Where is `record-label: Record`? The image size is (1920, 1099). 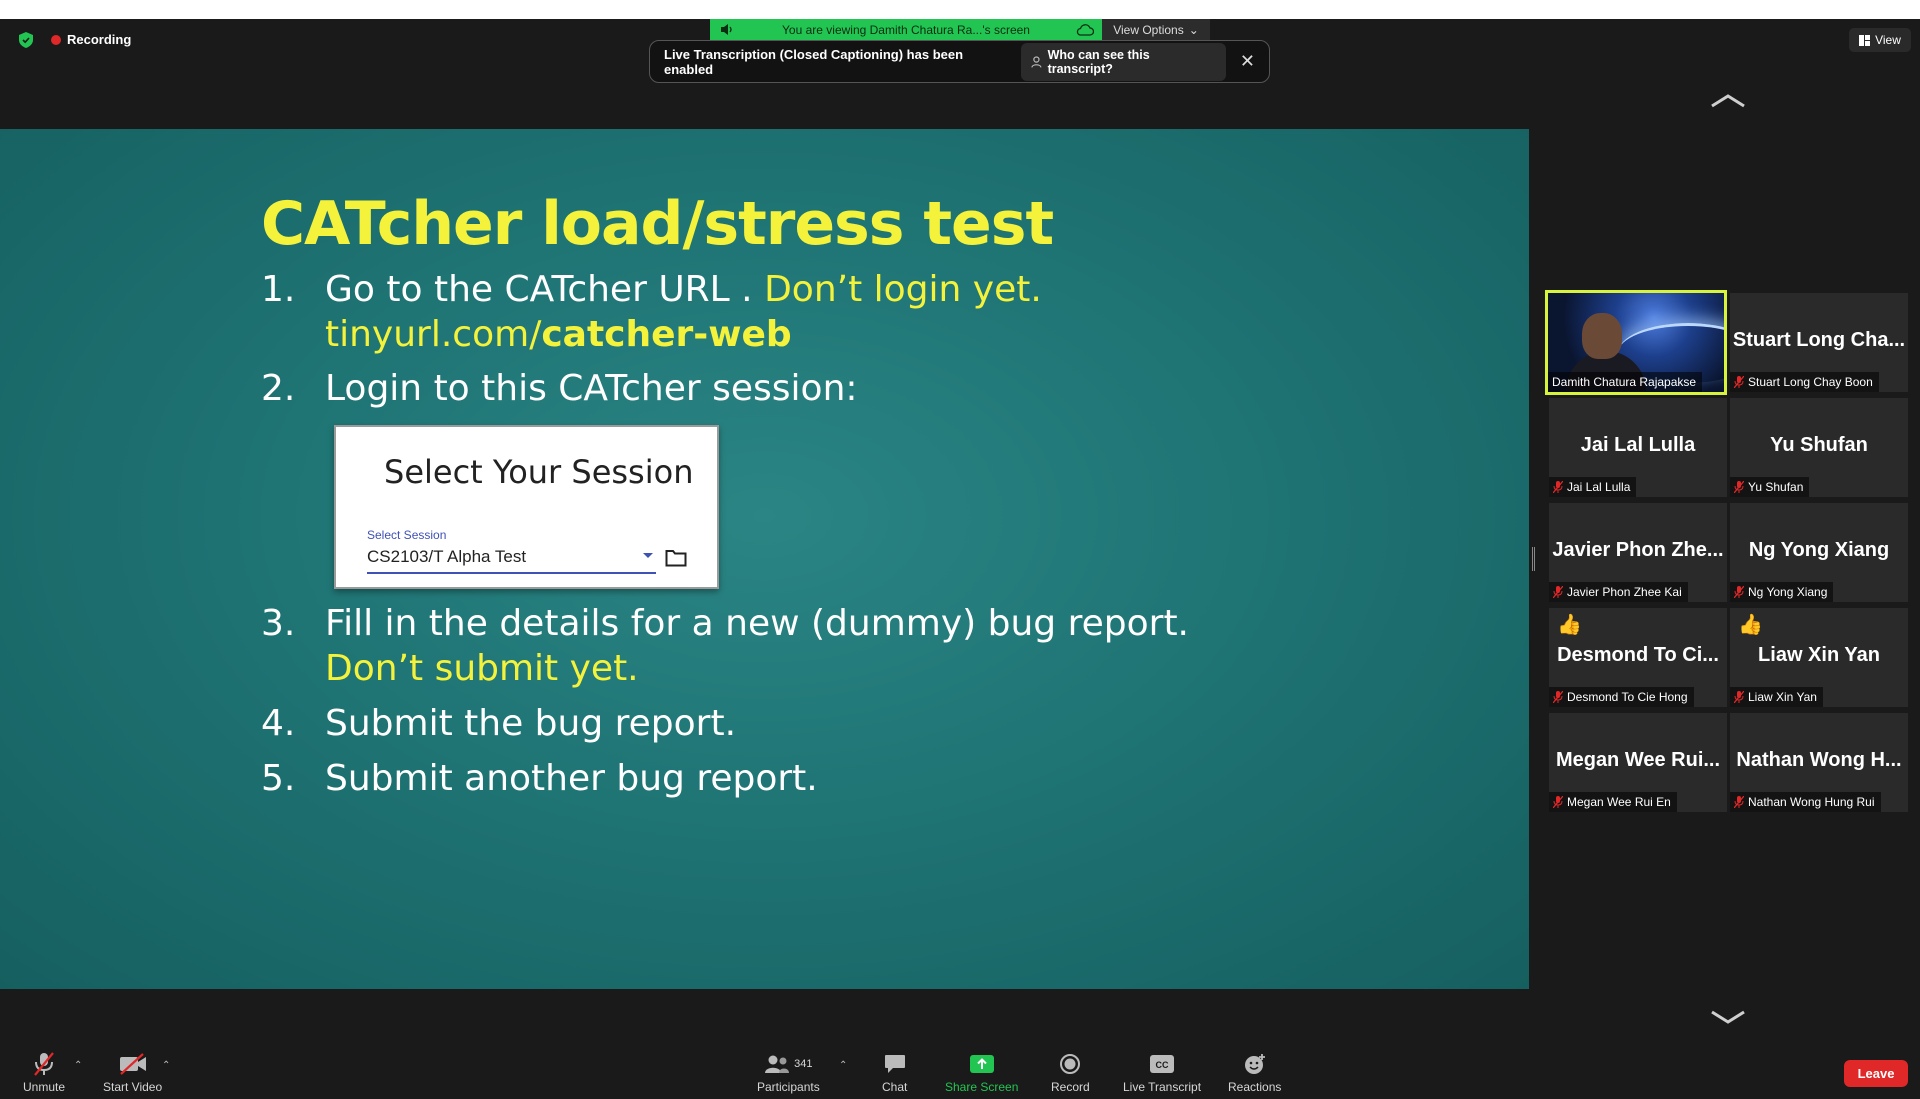
record-label: Record is located at coordinates (1070, 1087).